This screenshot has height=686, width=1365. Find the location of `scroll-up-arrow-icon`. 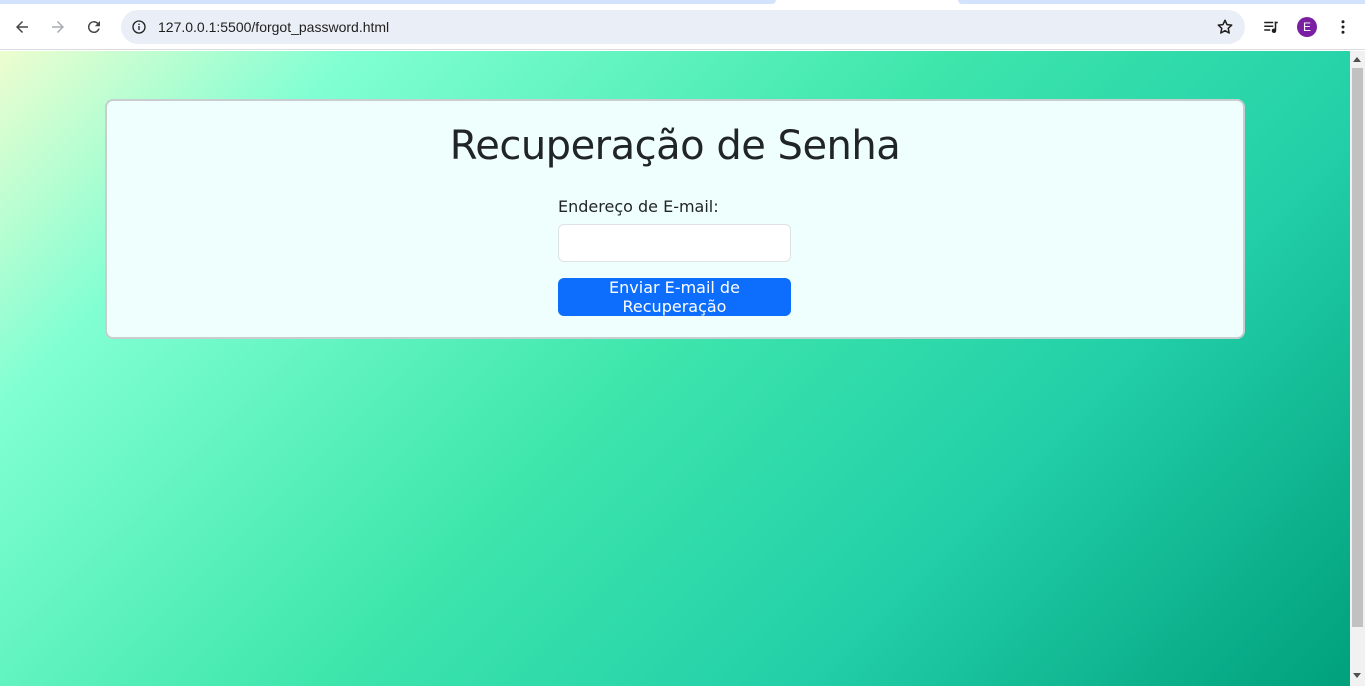

scroll-up-arrow-icon is located at coordinates (1357, 59).